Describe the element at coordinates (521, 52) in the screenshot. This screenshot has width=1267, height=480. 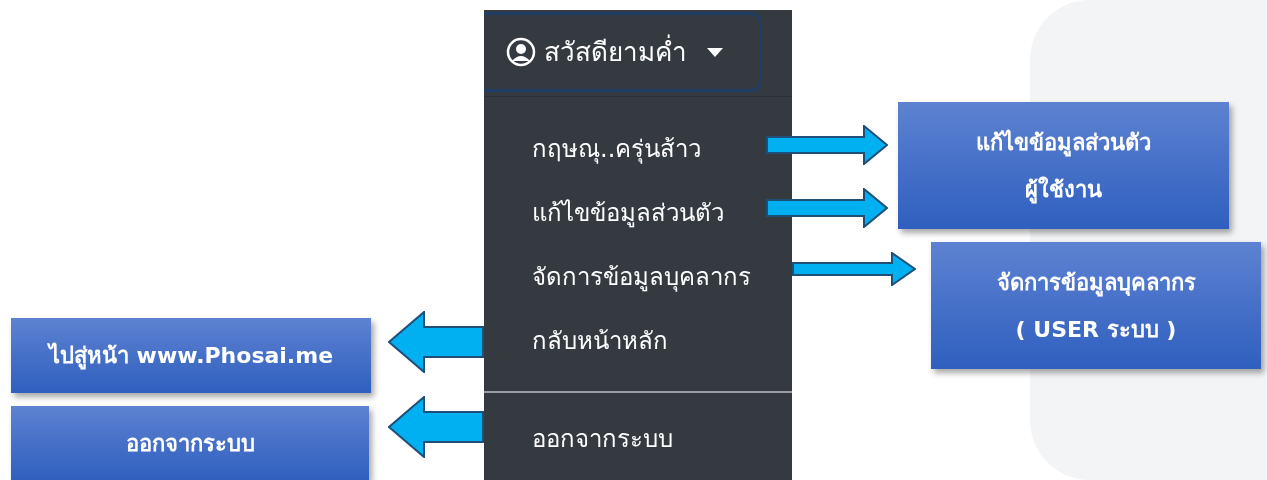
I see `user-icon` at that location.